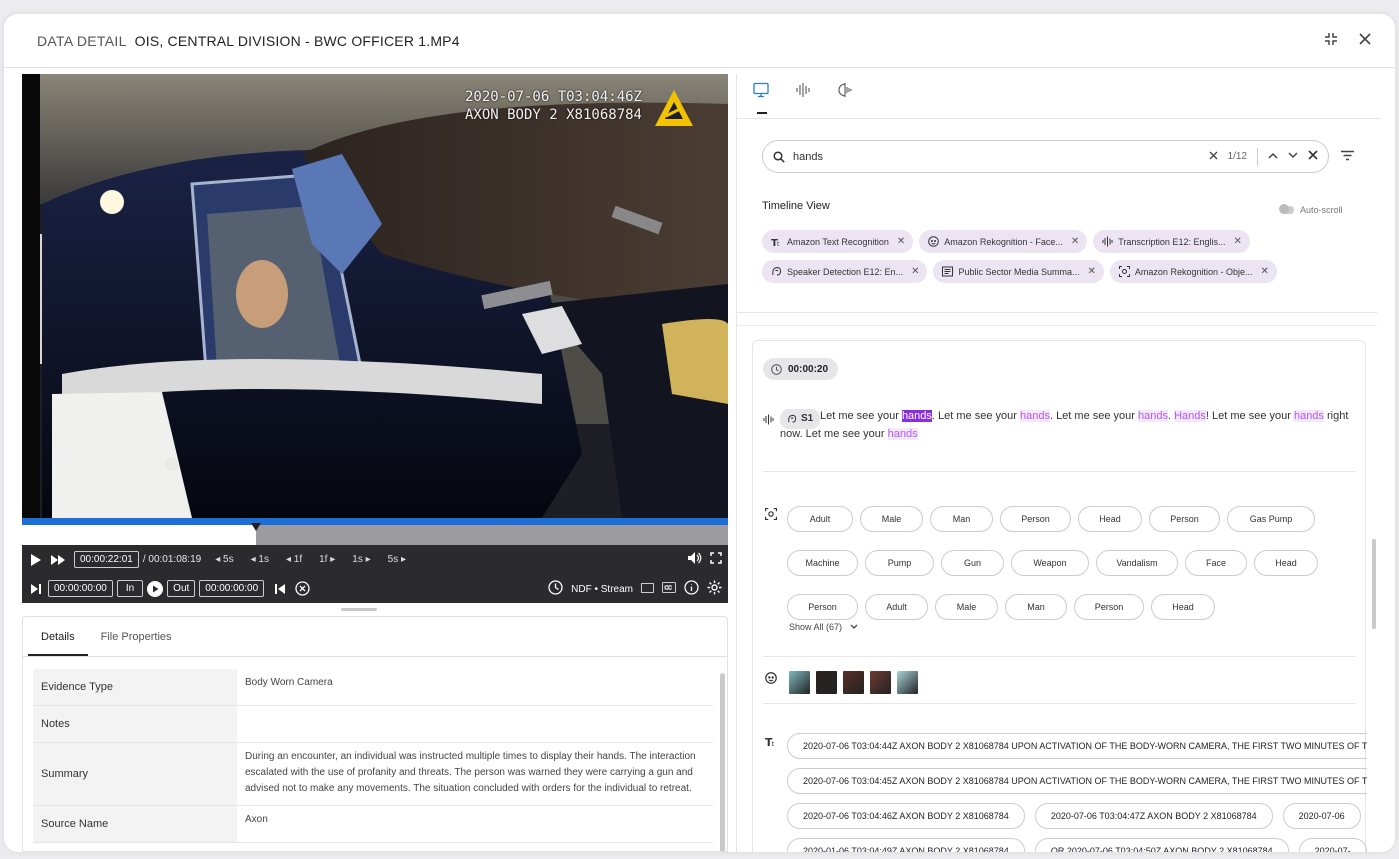 The height and width of the screenshot is (859, 1399). What do you see at coordinates (260, 559) in the screenshot?
I see `skip-back-1s-button: ◂ 1s` at bounding box center [260, 559].